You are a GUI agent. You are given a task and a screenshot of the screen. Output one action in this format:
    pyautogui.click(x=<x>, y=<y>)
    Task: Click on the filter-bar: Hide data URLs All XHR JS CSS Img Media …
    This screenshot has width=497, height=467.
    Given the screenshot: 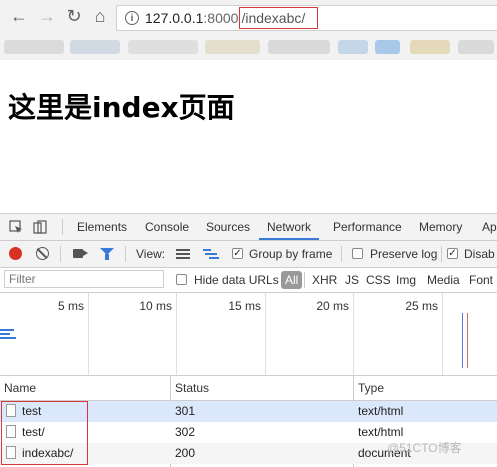 What is the action you would take?
    pyautogui.click(x=248, y=280)
    